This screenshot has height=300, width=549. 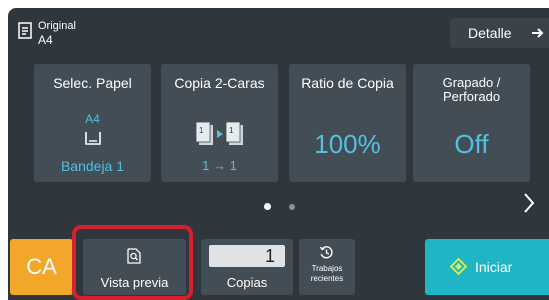 What do you see at coordinates (219, 165) in the screenshot?
I see `duplex-copy-value: 1 → 1` at bounding box center [219, 165].